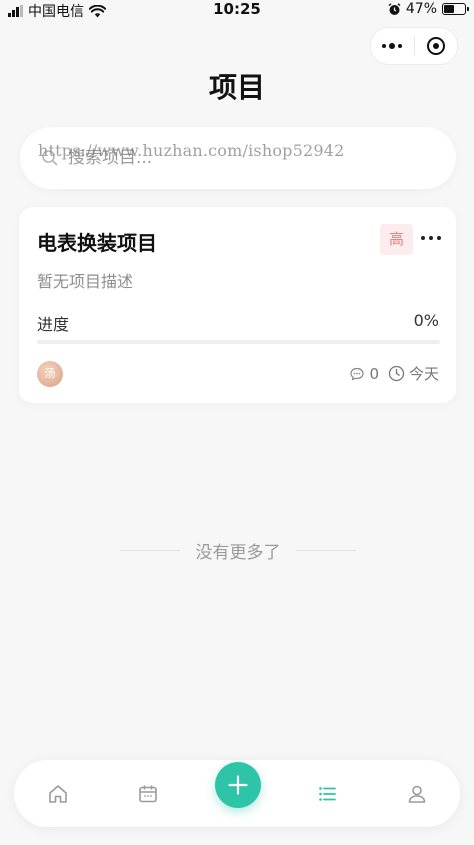 The height and width of the screenshot is (845, 474). I want to click on search-icon, so click(50, 158).